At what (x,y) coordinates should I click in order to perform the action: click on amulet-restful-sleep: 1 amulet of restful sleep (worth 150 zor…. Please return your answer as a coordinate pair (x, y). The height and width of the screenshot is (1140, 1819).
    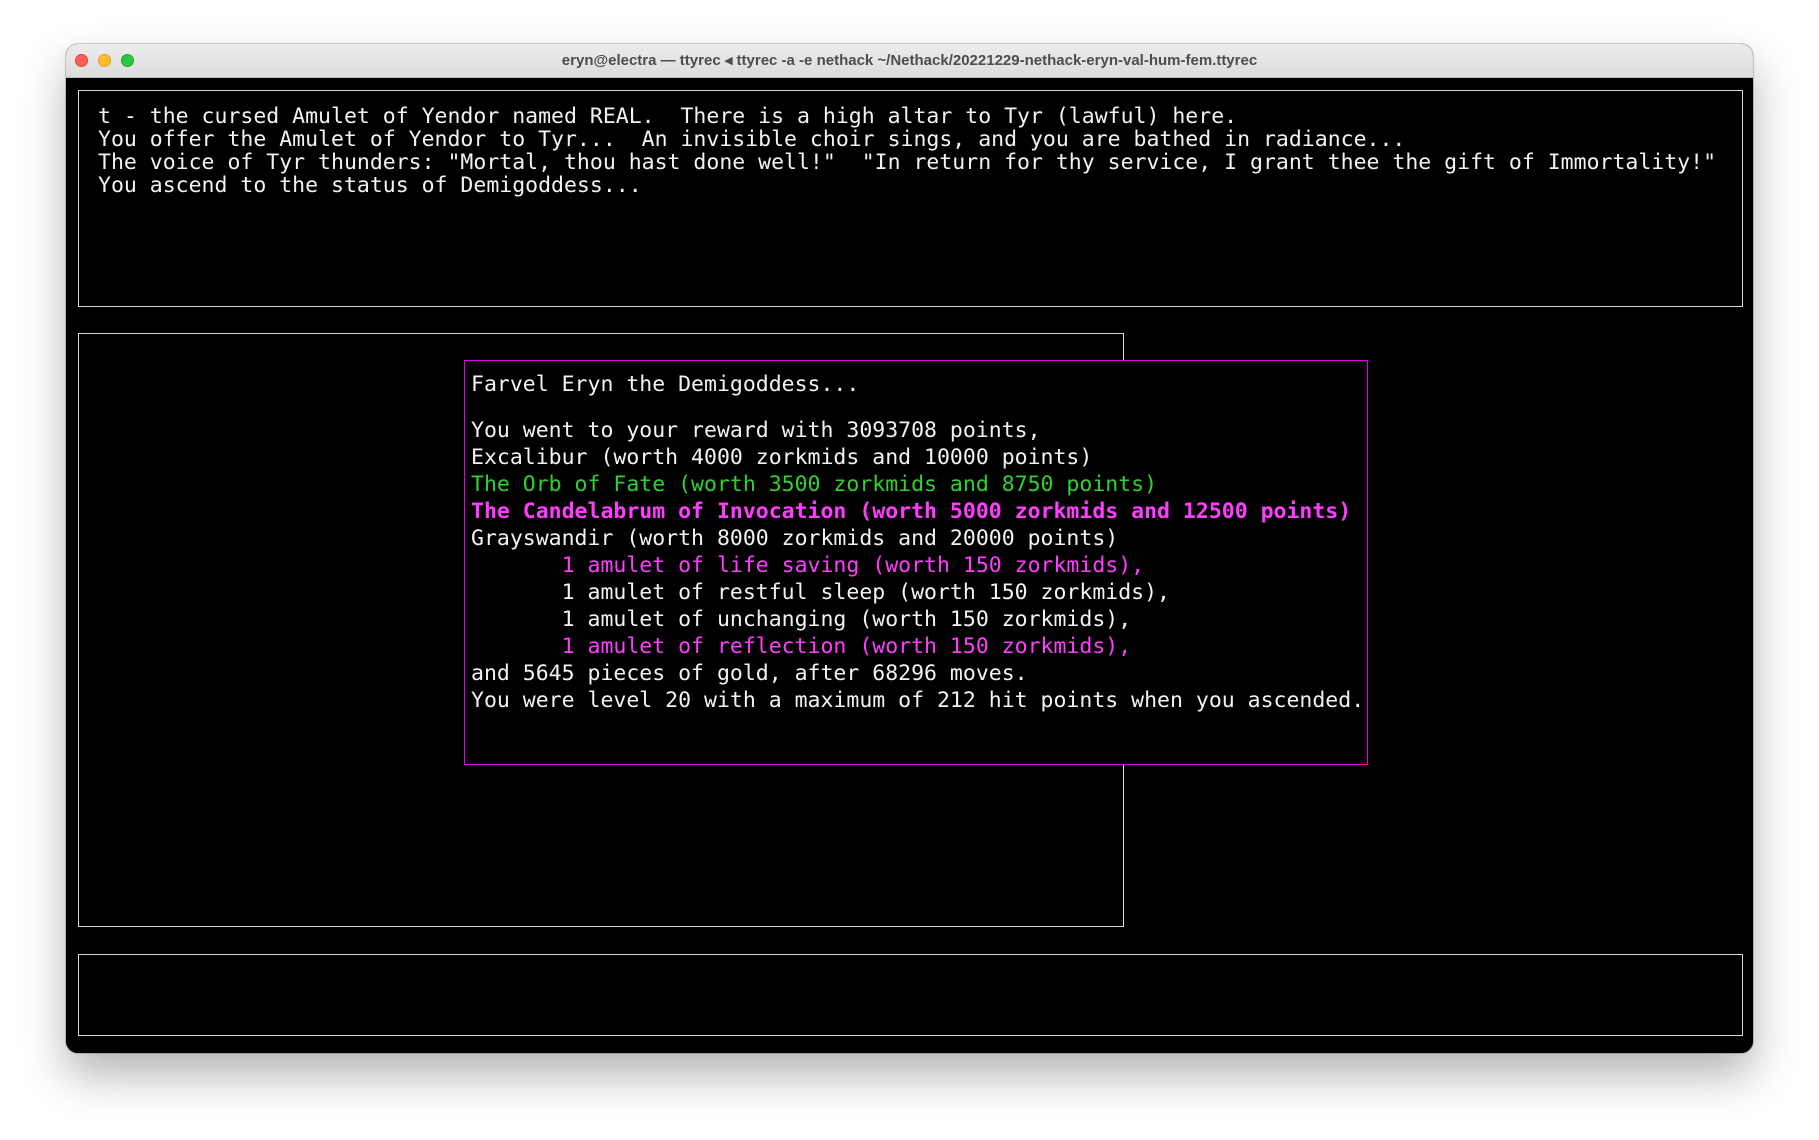
    Looking at the image, I should click on (820, 592).